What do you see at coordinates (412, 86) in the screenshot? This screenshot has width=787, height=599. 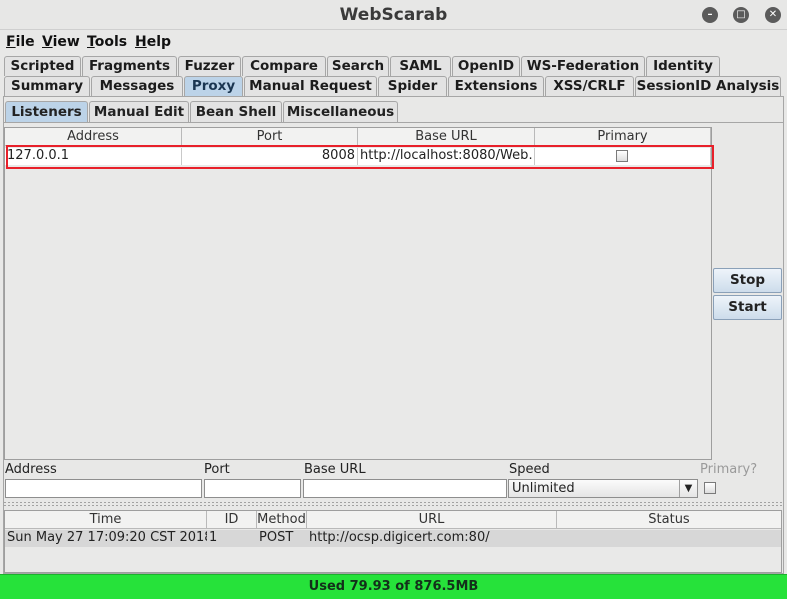 I see `tab-spider: Spider` at bounding box center [412, 86].